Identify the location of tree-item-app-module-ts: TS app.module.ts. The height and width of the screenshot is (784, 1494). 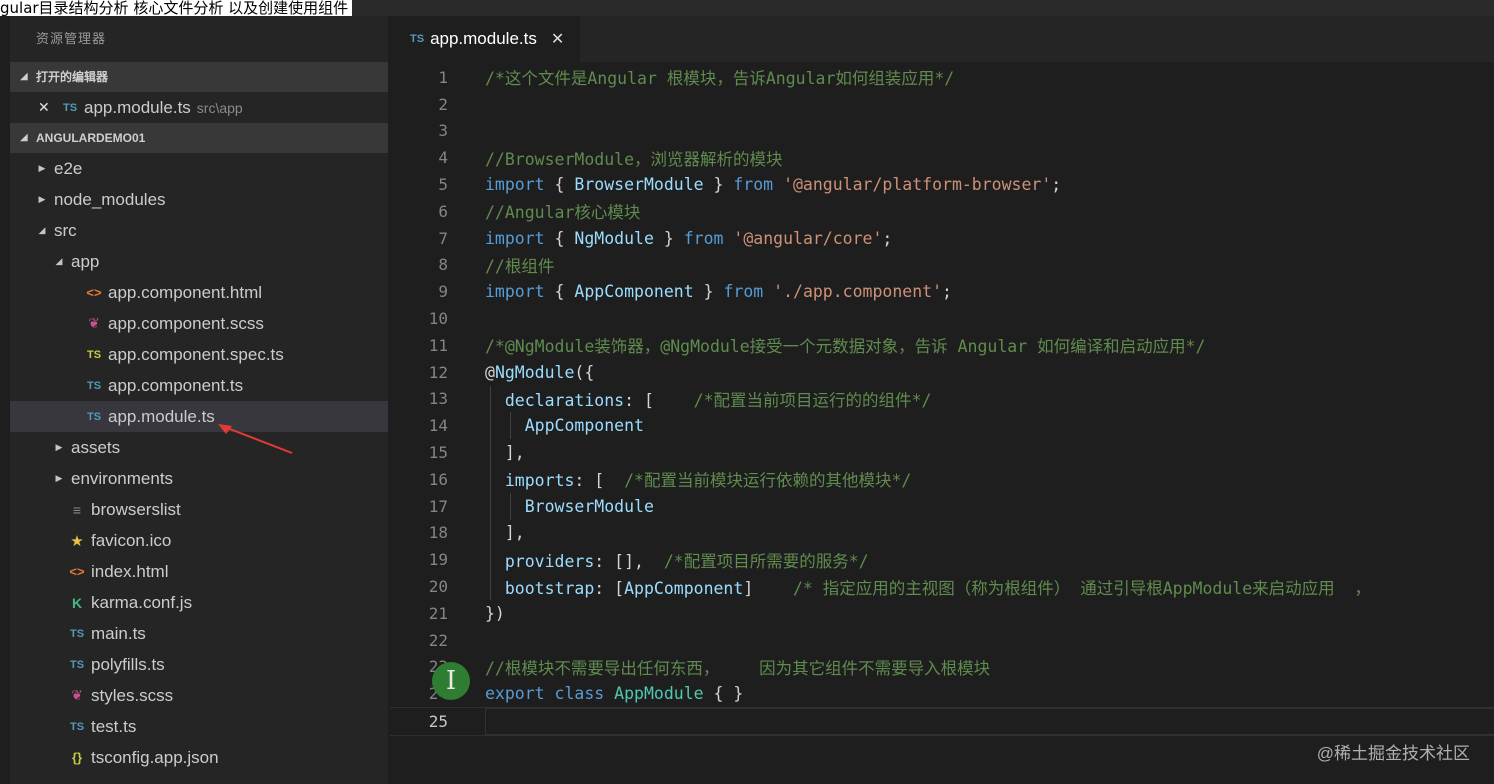
(199, 416).